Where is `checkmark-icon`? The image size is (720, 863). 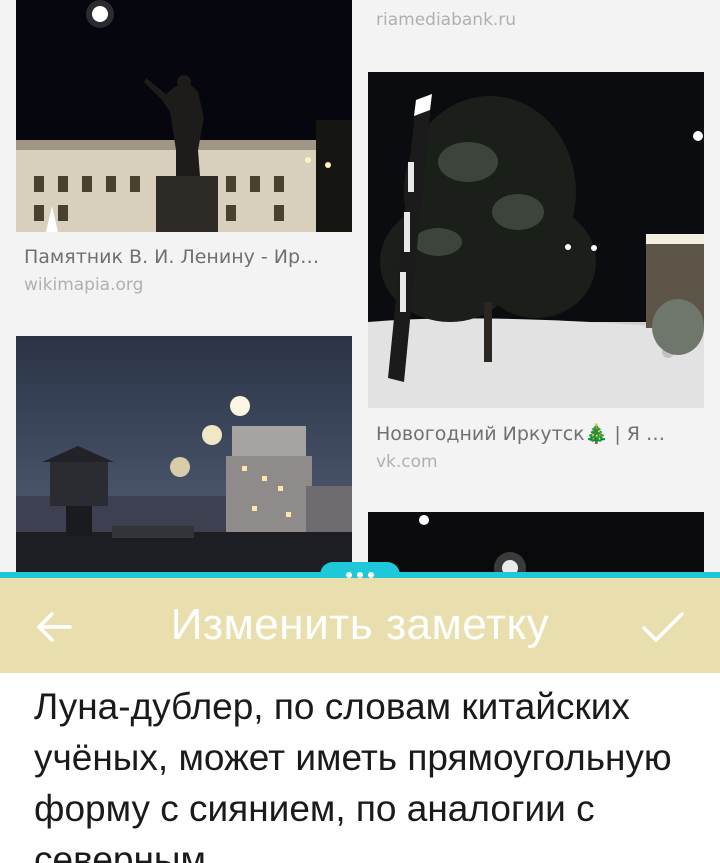
checkmark-icon is located at coordinates (663, 627).